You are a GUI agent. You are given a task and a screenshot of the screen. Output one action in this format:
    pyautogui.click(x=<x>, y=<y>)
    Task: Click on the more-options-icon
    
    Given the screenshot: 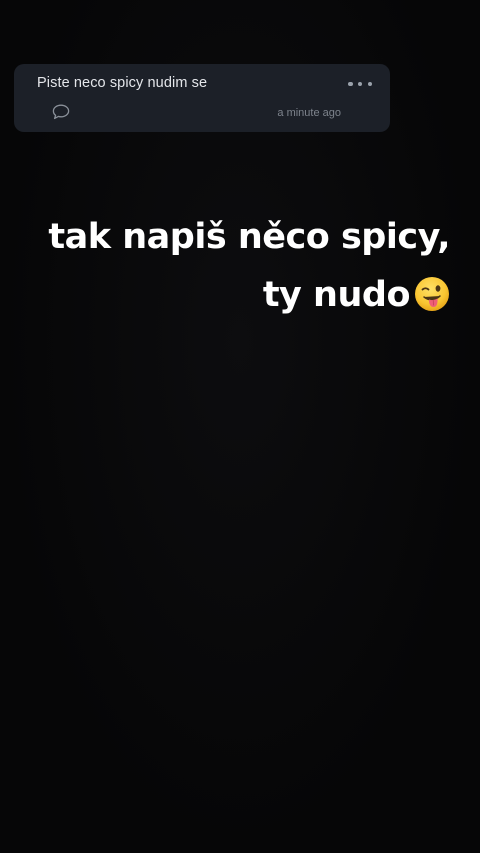 What is the action you would take?
    pyautogui.click(x=360, y=84)
    